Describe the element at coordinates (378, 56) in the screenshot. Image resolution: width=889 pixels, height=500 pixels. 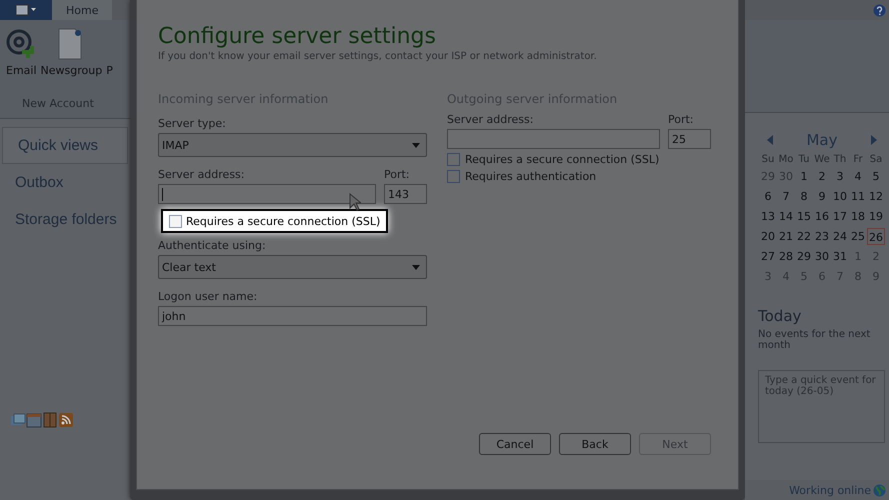
I see `dialog-subtitle: If you don't know your email server settings, contact your ISP or network administrator.` at that location.